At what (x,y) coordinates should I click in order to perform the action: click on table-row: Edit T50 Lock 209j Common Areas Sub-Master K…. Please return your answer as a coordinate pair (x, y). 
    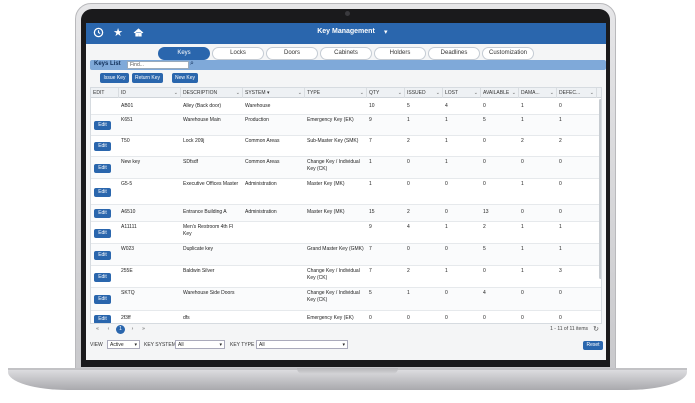
    Looking at the image, I should click on (346, 146).